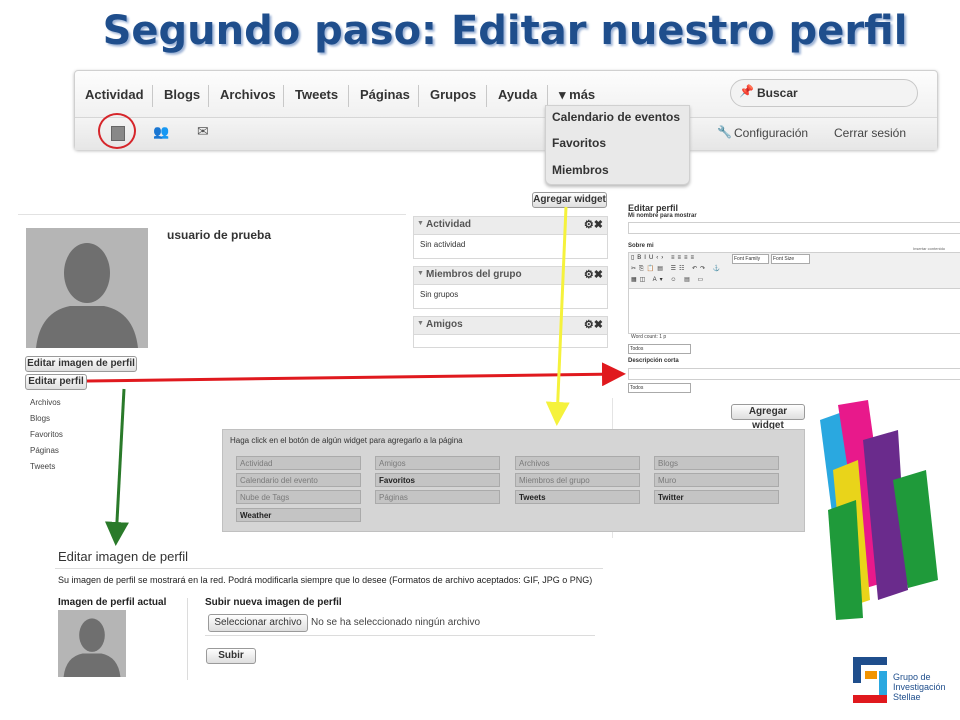 This screenshot has height=720, width=960. I want to click on group-name-line: Investigación, so click(919, 687).